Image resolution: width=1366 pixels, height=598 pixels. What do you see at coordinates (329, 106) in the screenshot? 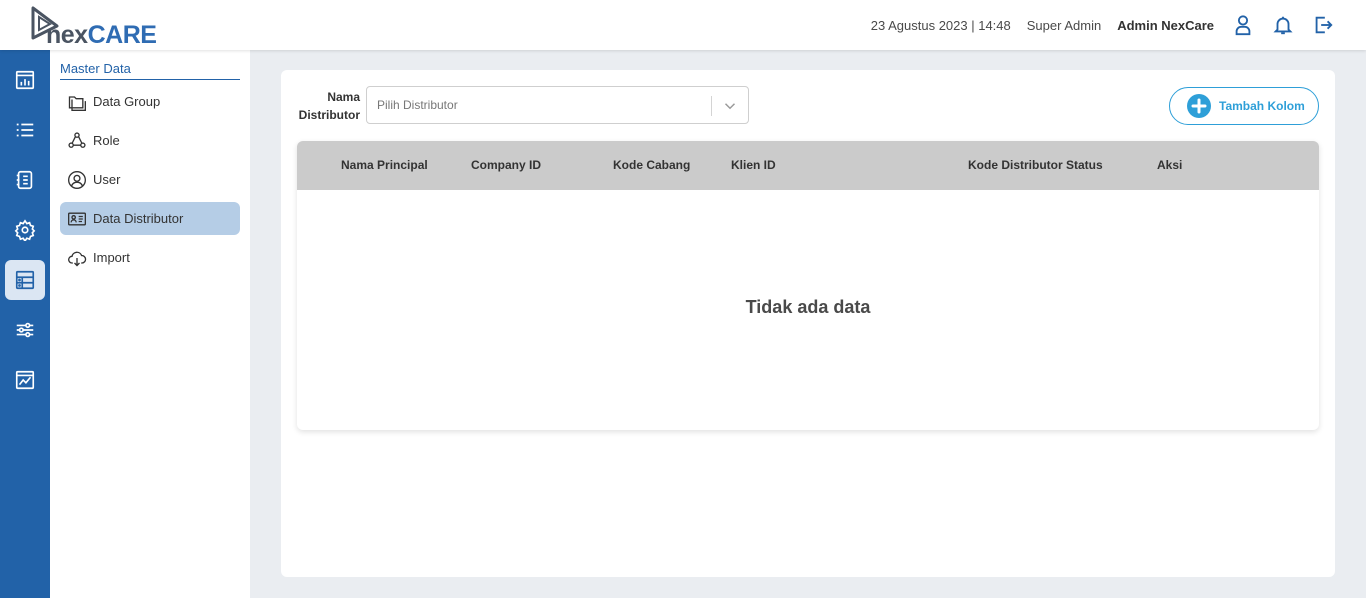
I see `distributor-filter-label: Nama Distributor` at bounding box center [329, 106].